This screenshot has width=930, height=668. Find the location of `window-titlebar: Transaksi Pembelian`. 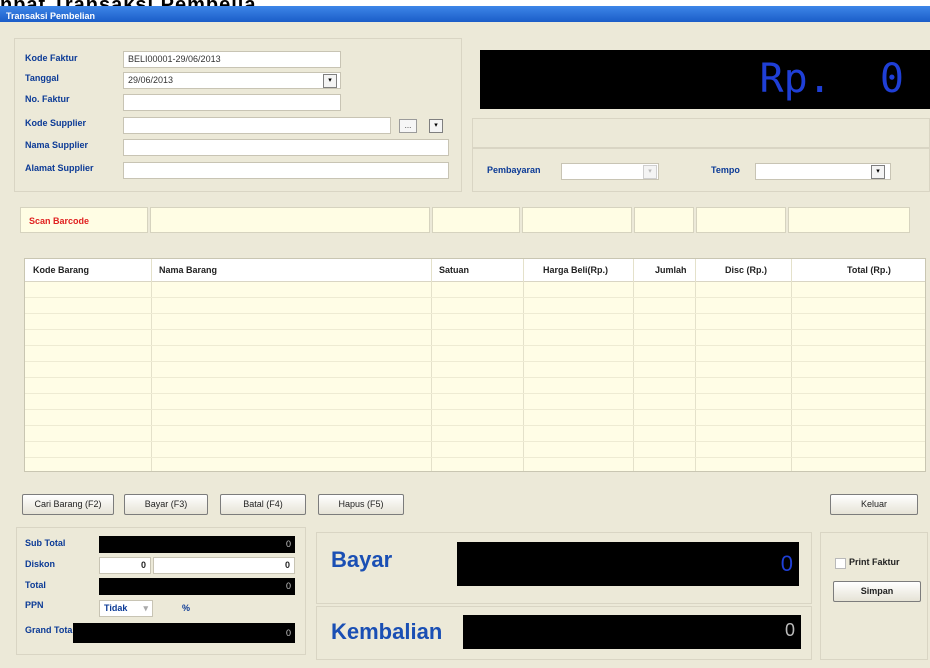

window-titlebar: Transaksi Pembelian is located at coordinates (465, 14).